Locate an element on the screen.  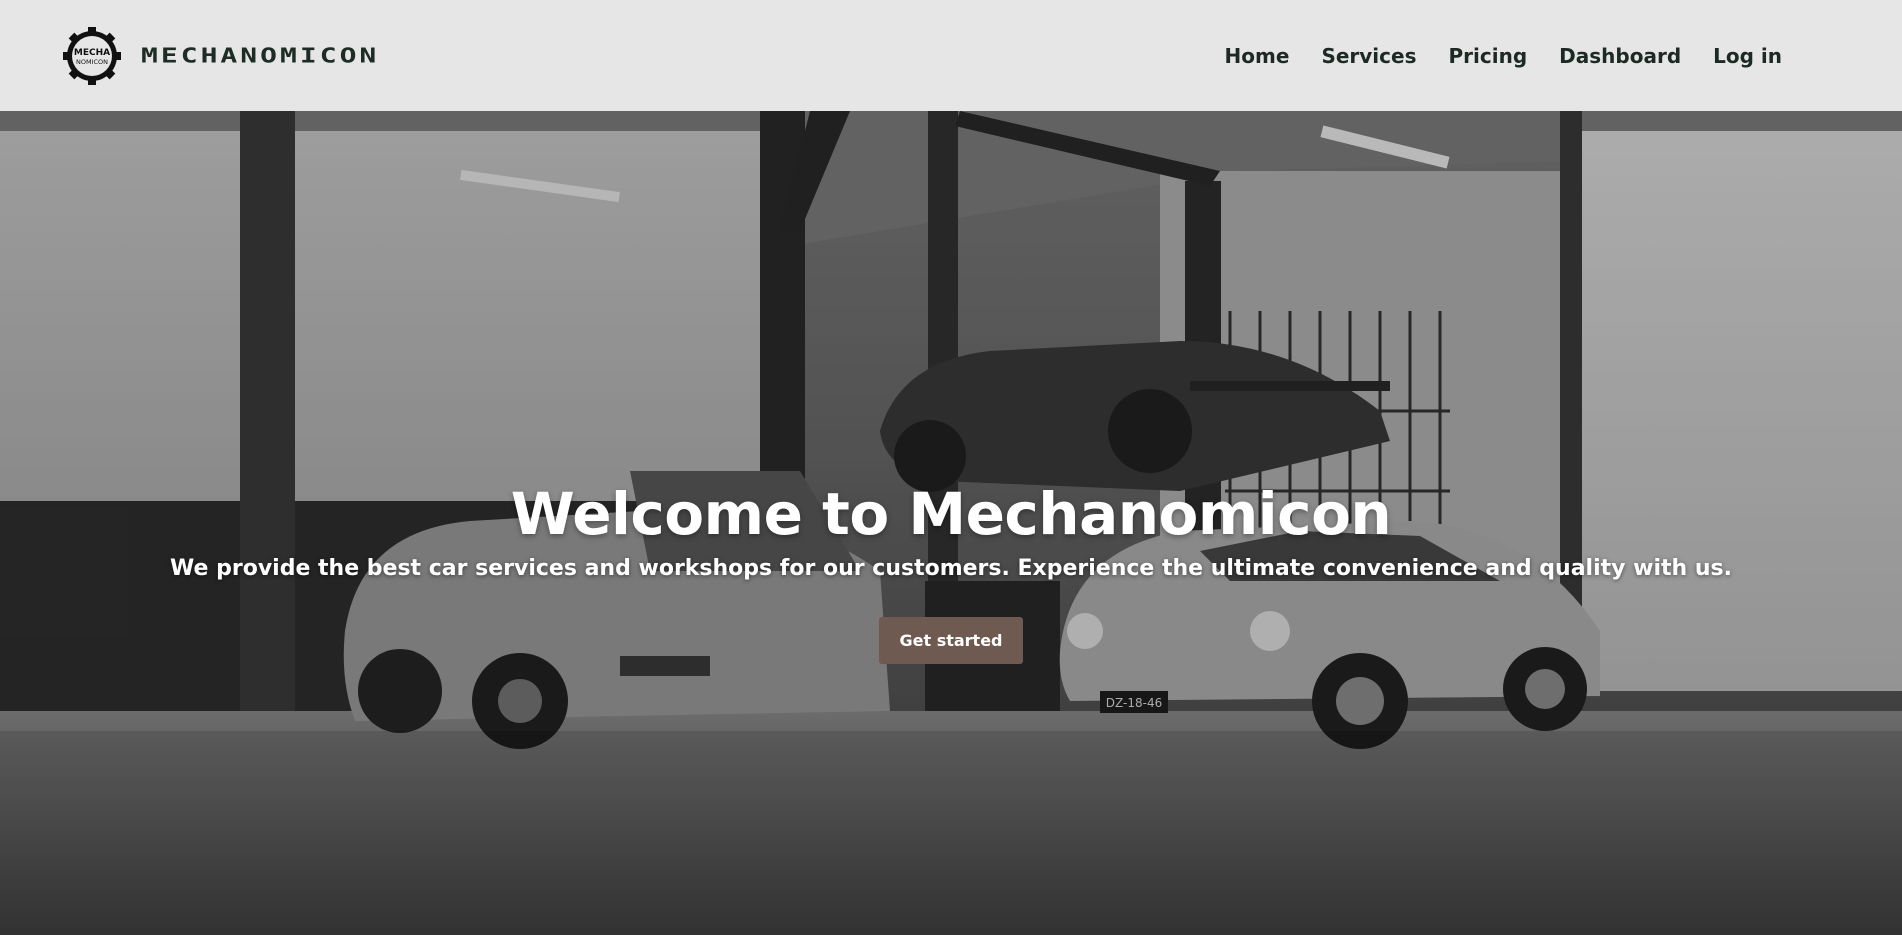
logo-text-bottom: NOMICON is located at coordinates (92, 62).